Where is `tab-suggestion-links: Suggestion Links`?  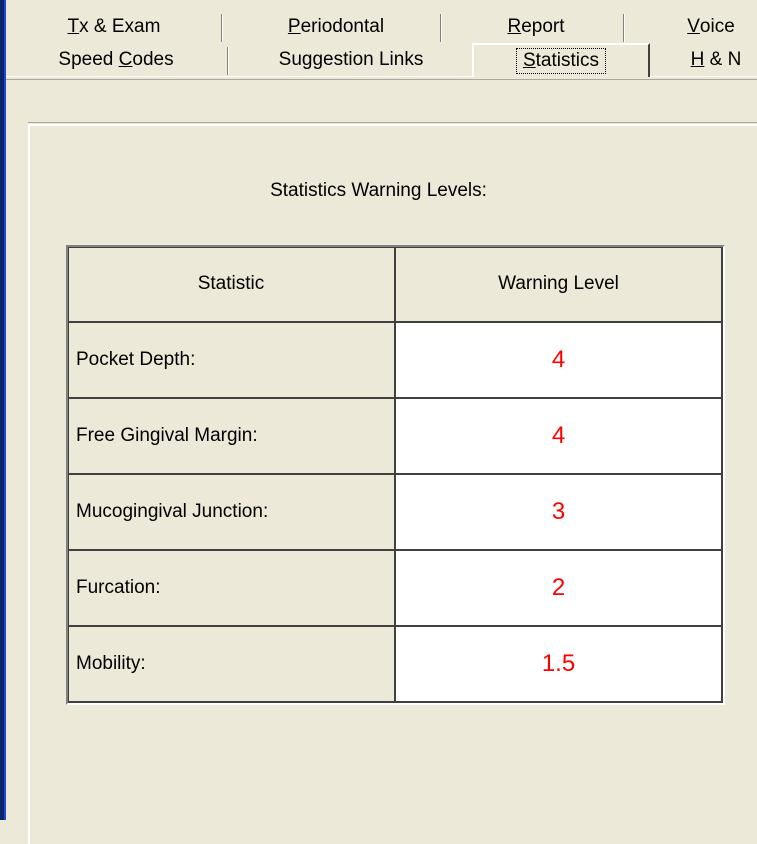
tab-suggestion-links: Suggestion Links is located at coordinates (351, 60).